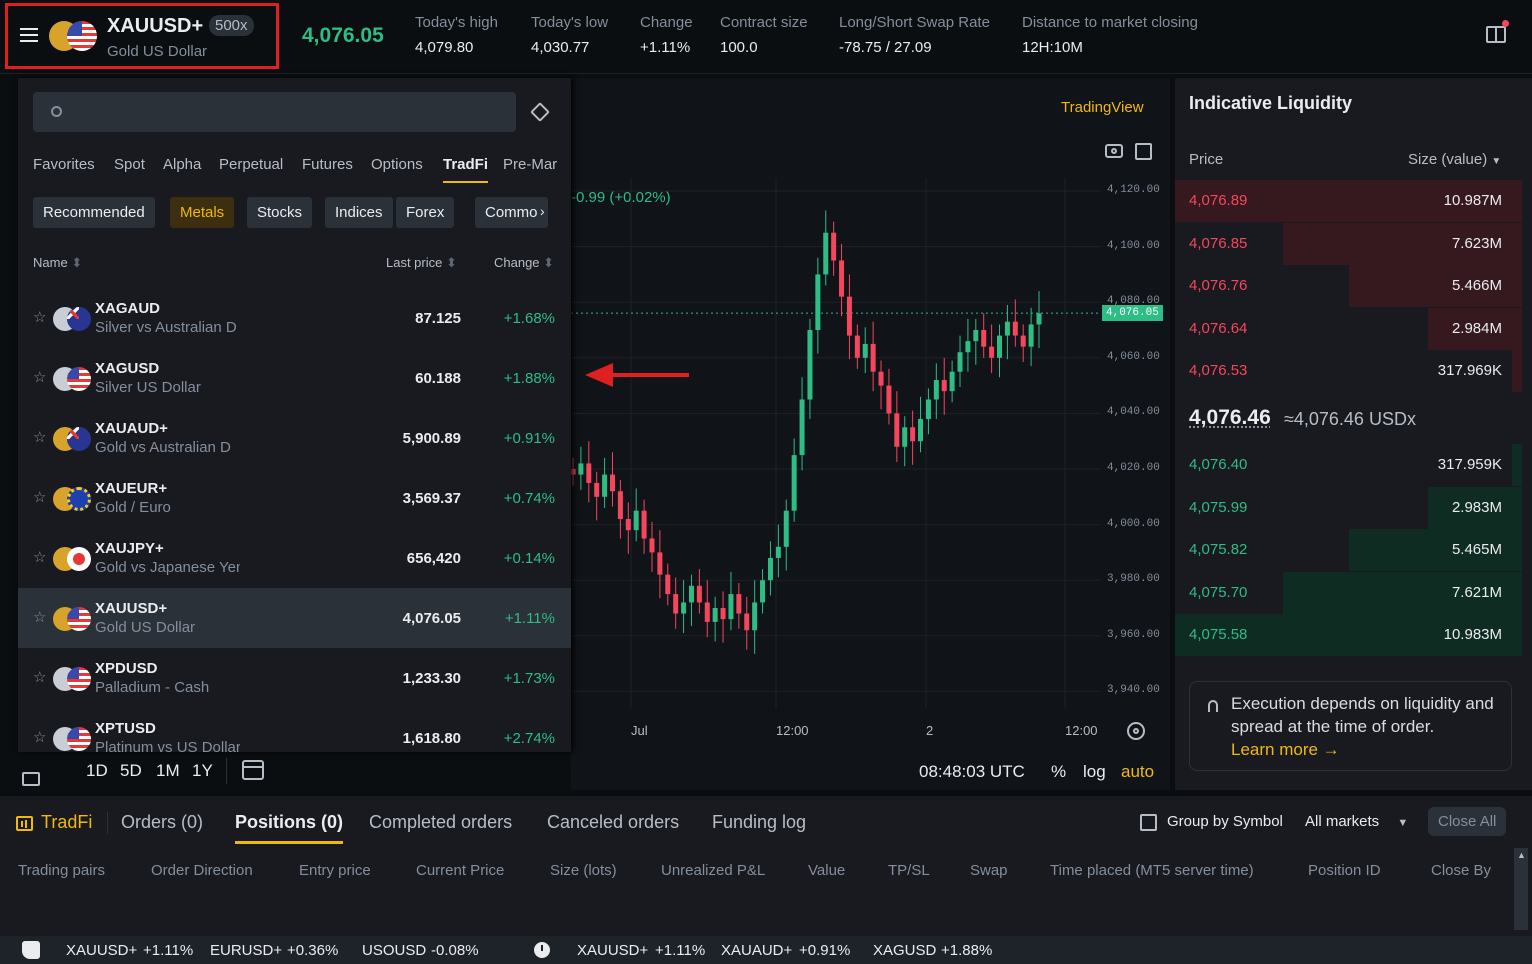  Describe the element at coordinates (827, 870) in the screenshot. I see `positions-column: Value` at that location.